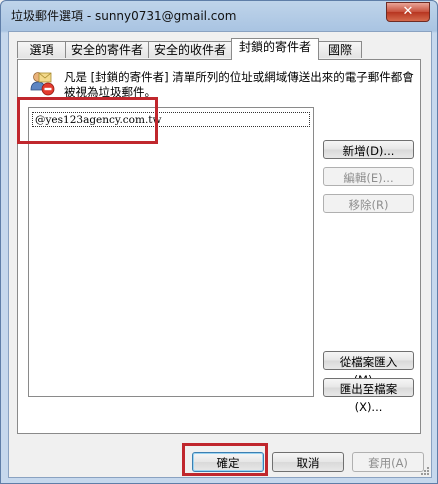 The height and width of the screenshot is (484, 438). I want to click on resize-grip-icon, so click(425, 471).